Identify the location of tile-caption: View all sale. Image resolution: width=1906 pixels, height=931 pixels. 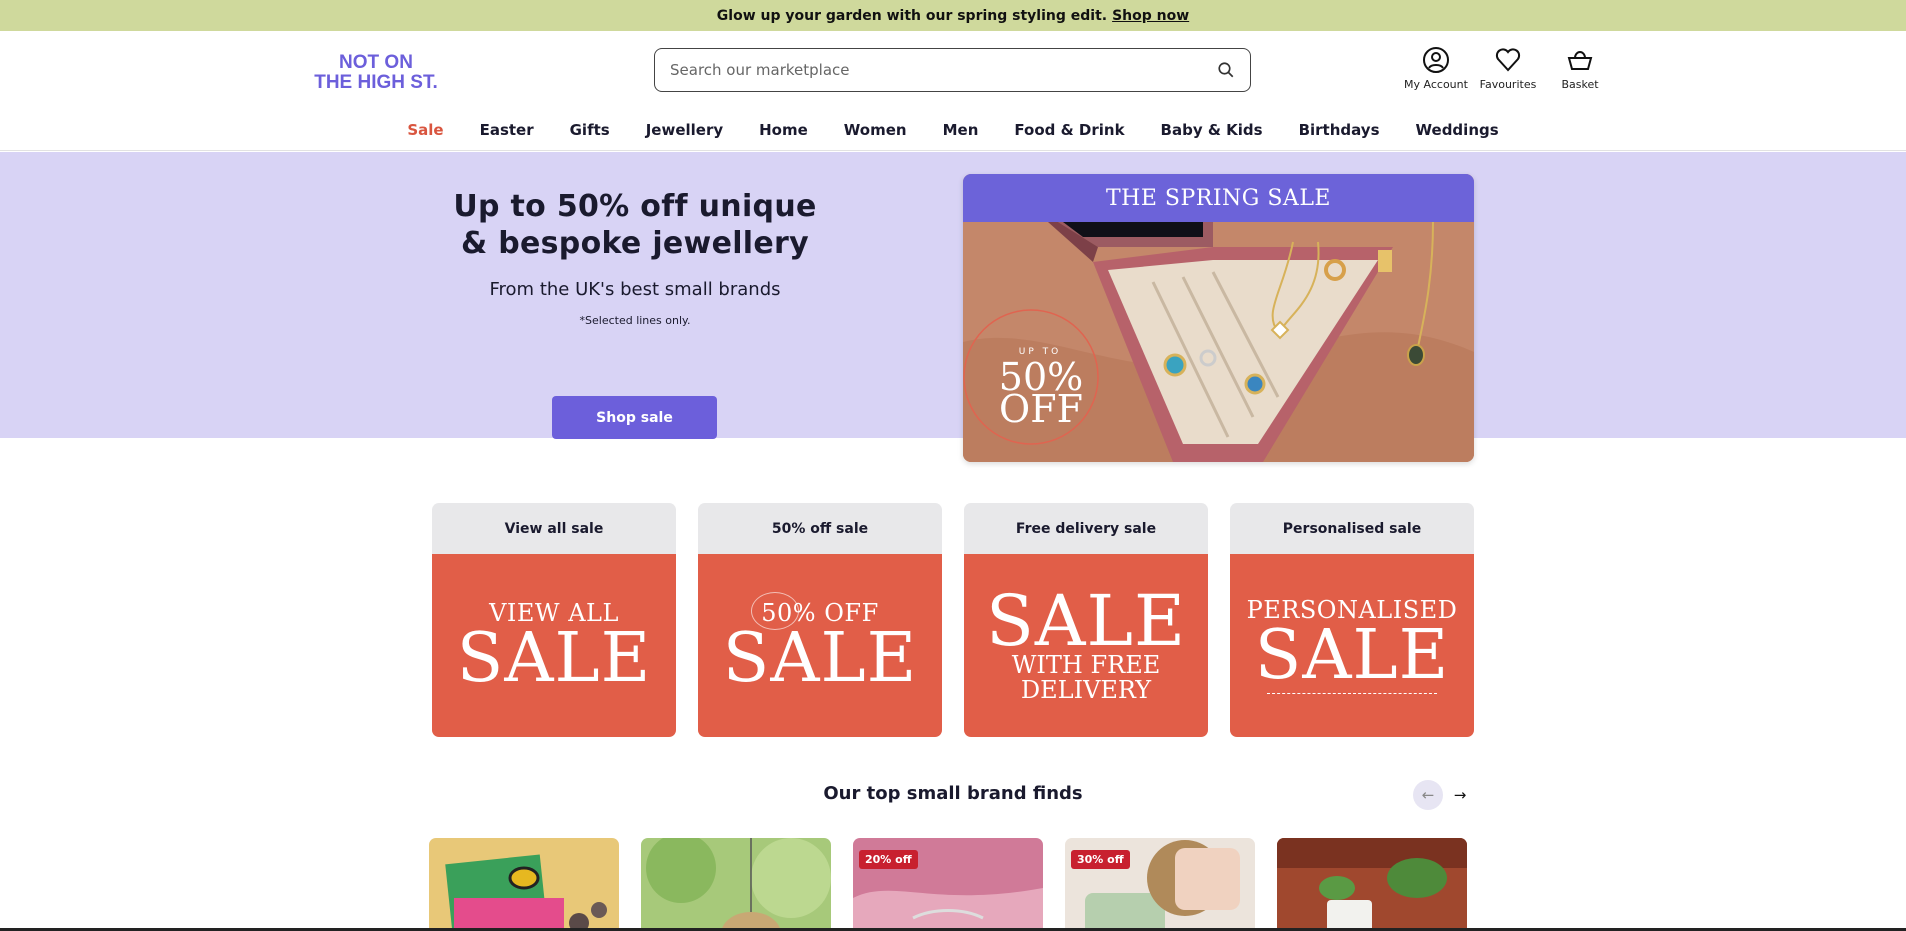
(554, 528).